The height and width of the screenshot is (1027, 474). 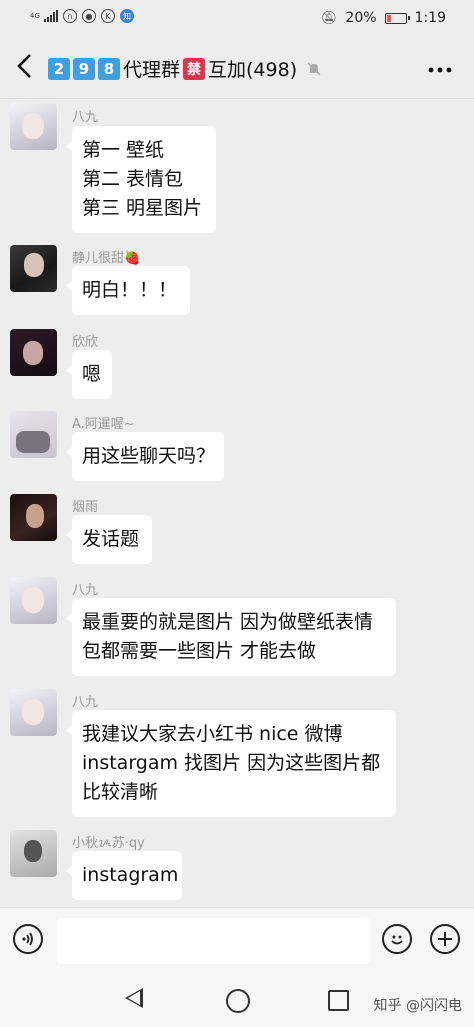 I want to click on k-app-icon: K, so click(x=108, y=16).